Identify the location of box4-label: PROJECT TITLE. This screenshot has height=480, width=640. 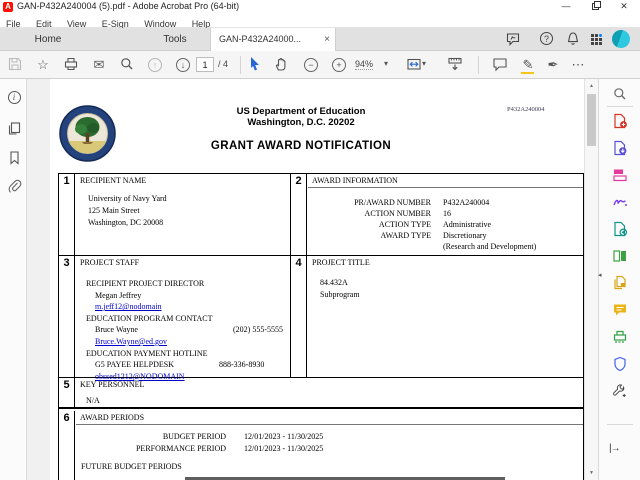
(341, 262).